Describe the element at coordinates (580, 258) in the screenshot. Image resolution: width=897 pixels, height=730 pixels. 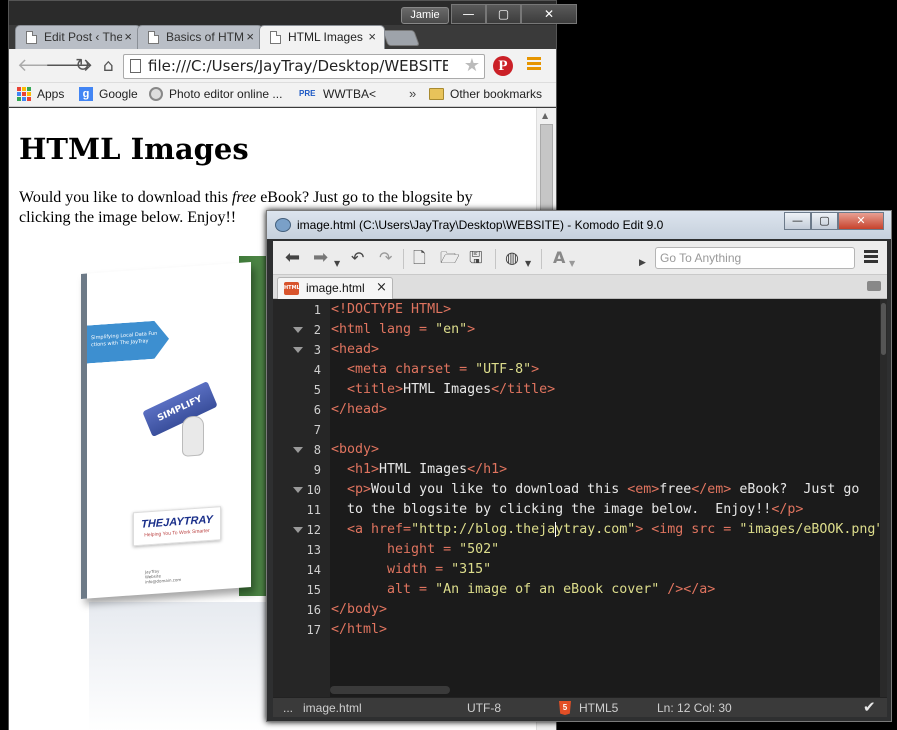
I see `komodo-toolbar: ⬅ ➡ ▼ ↶ ↷ 🗋 🗁 🖫 ◍ ▼ A ▼ ▶ Go To Anything` at that location.